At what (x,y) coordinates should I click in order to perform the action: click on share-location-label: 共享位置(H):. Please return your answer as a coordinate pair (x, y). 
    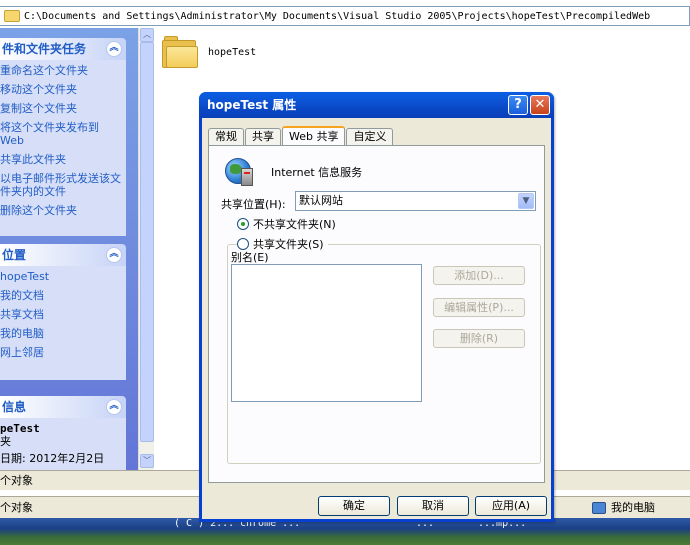
    Looking at the image, I should click on (253, 204).